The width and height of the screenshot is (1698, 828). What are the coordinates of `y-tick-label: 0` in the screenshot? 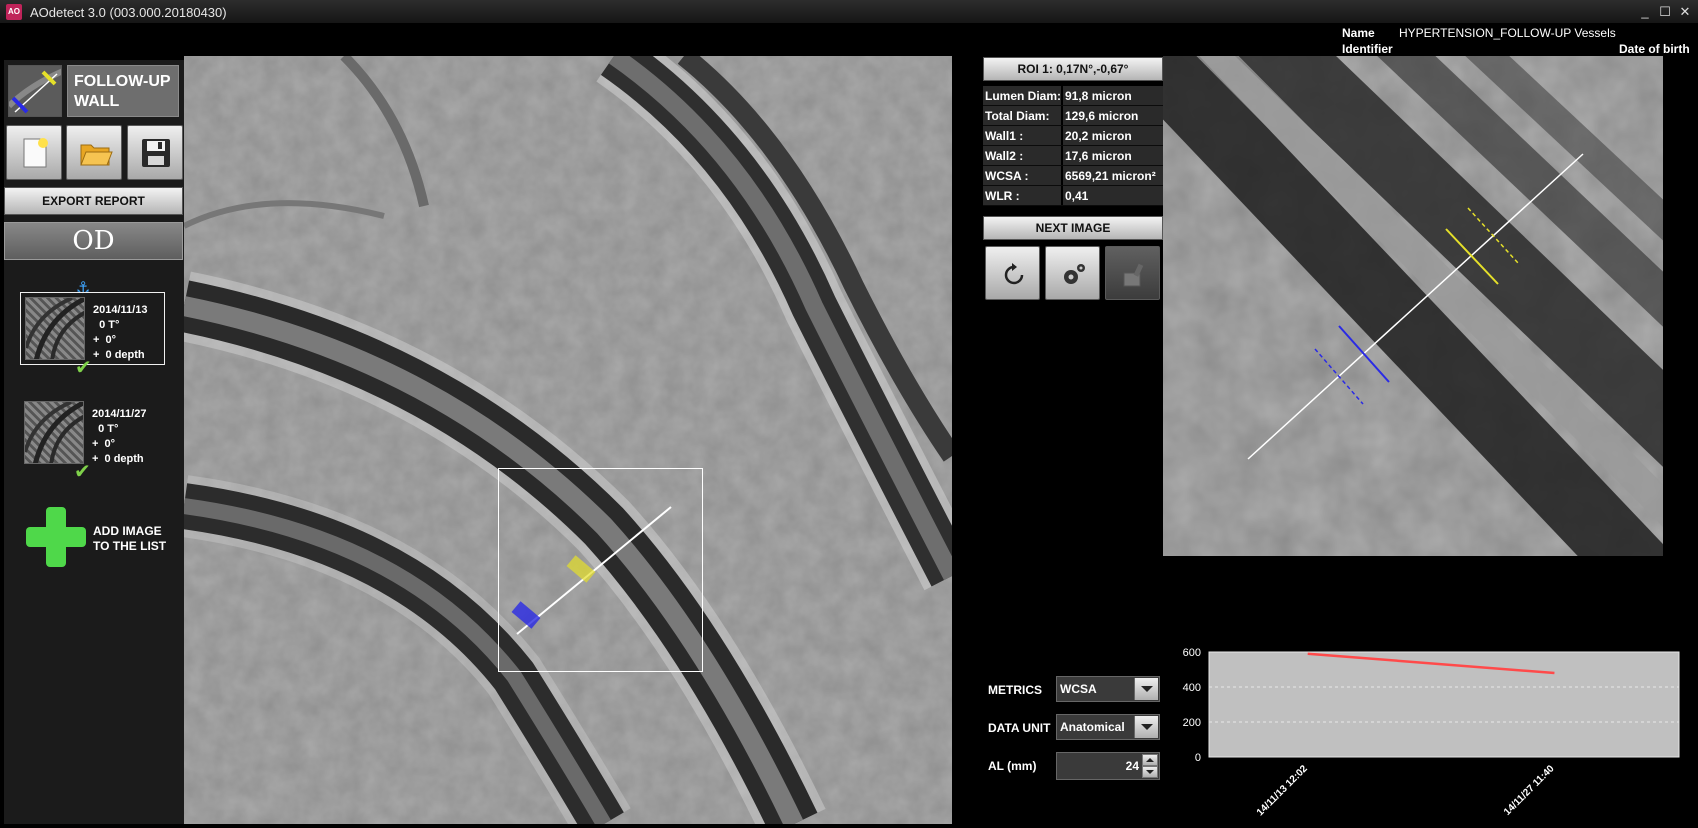 It's located at (1198, 758).